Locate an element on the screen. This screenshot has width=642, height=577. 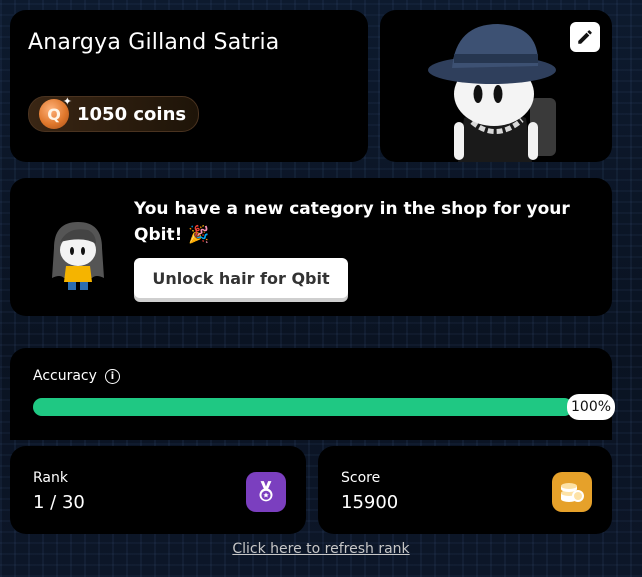
coin-symbol: Q is located at coordinates (54, 114).